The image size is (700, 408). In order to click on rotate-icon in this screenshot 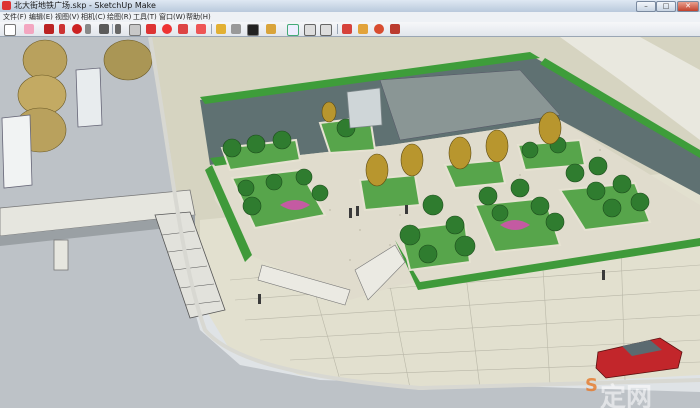, I will do `click(151, 29)`.